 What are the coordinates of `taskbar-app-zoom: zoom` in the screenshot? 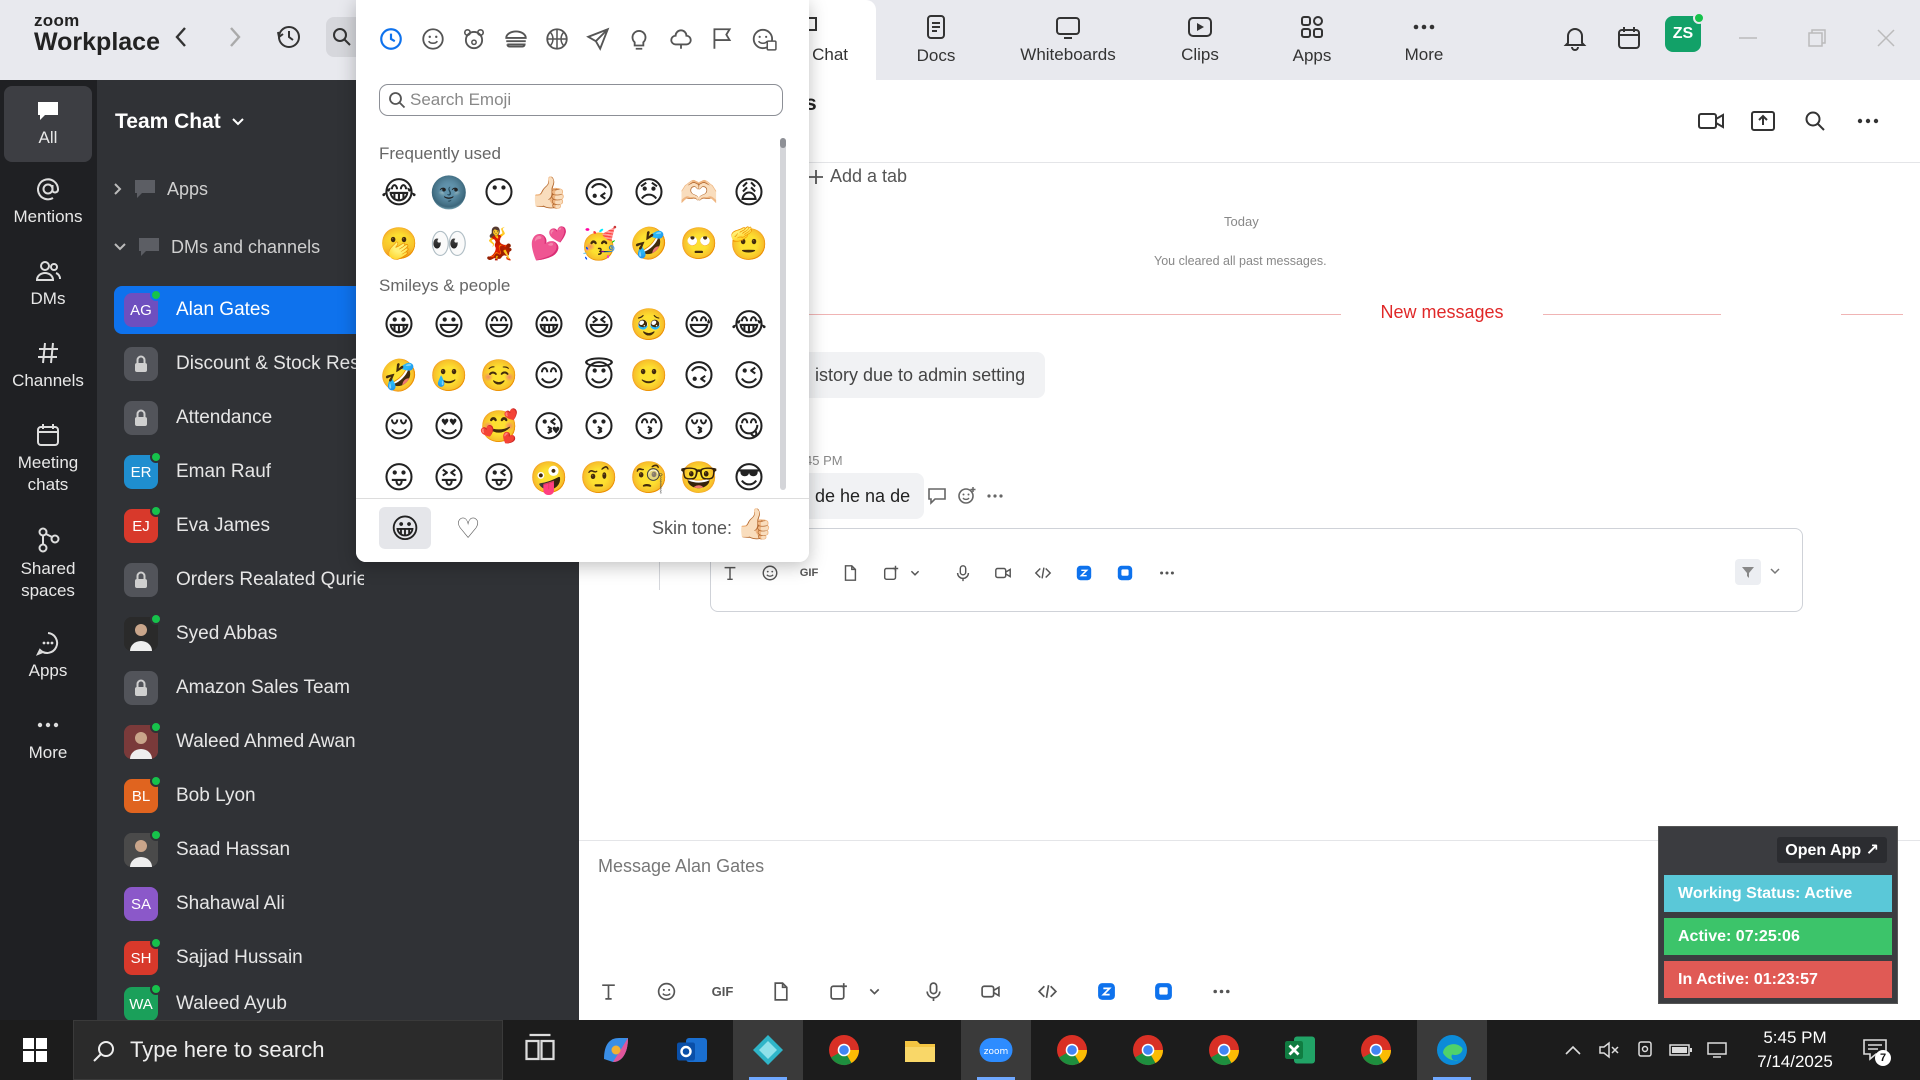 It's located at (996, 1050).